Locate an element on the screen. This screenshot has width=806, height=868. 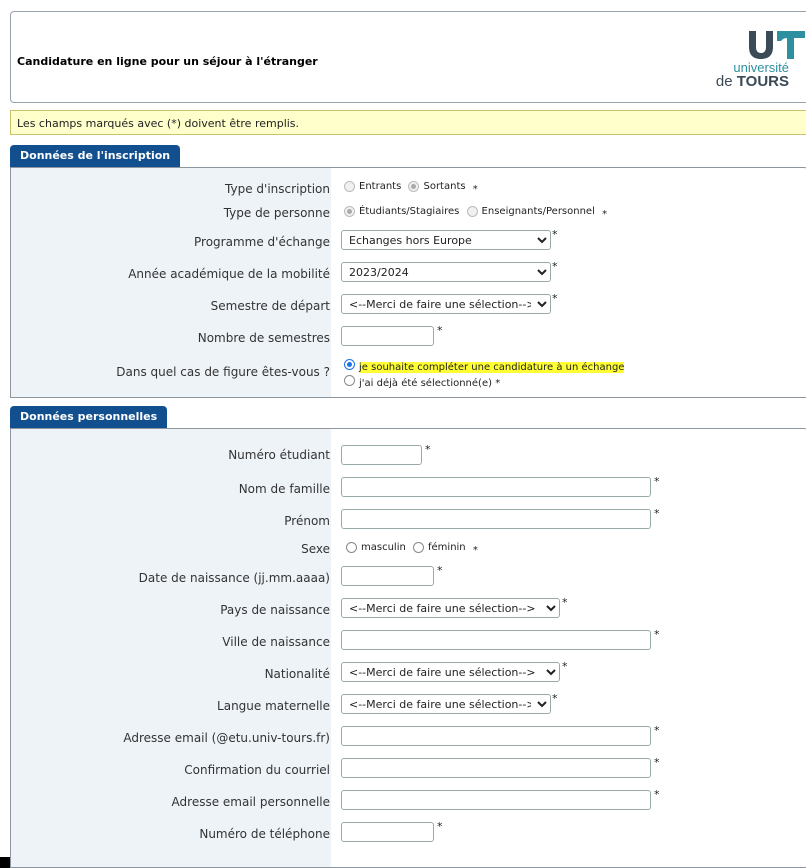
label-pays: Pays de naissance is located at coordinates (275, 610).